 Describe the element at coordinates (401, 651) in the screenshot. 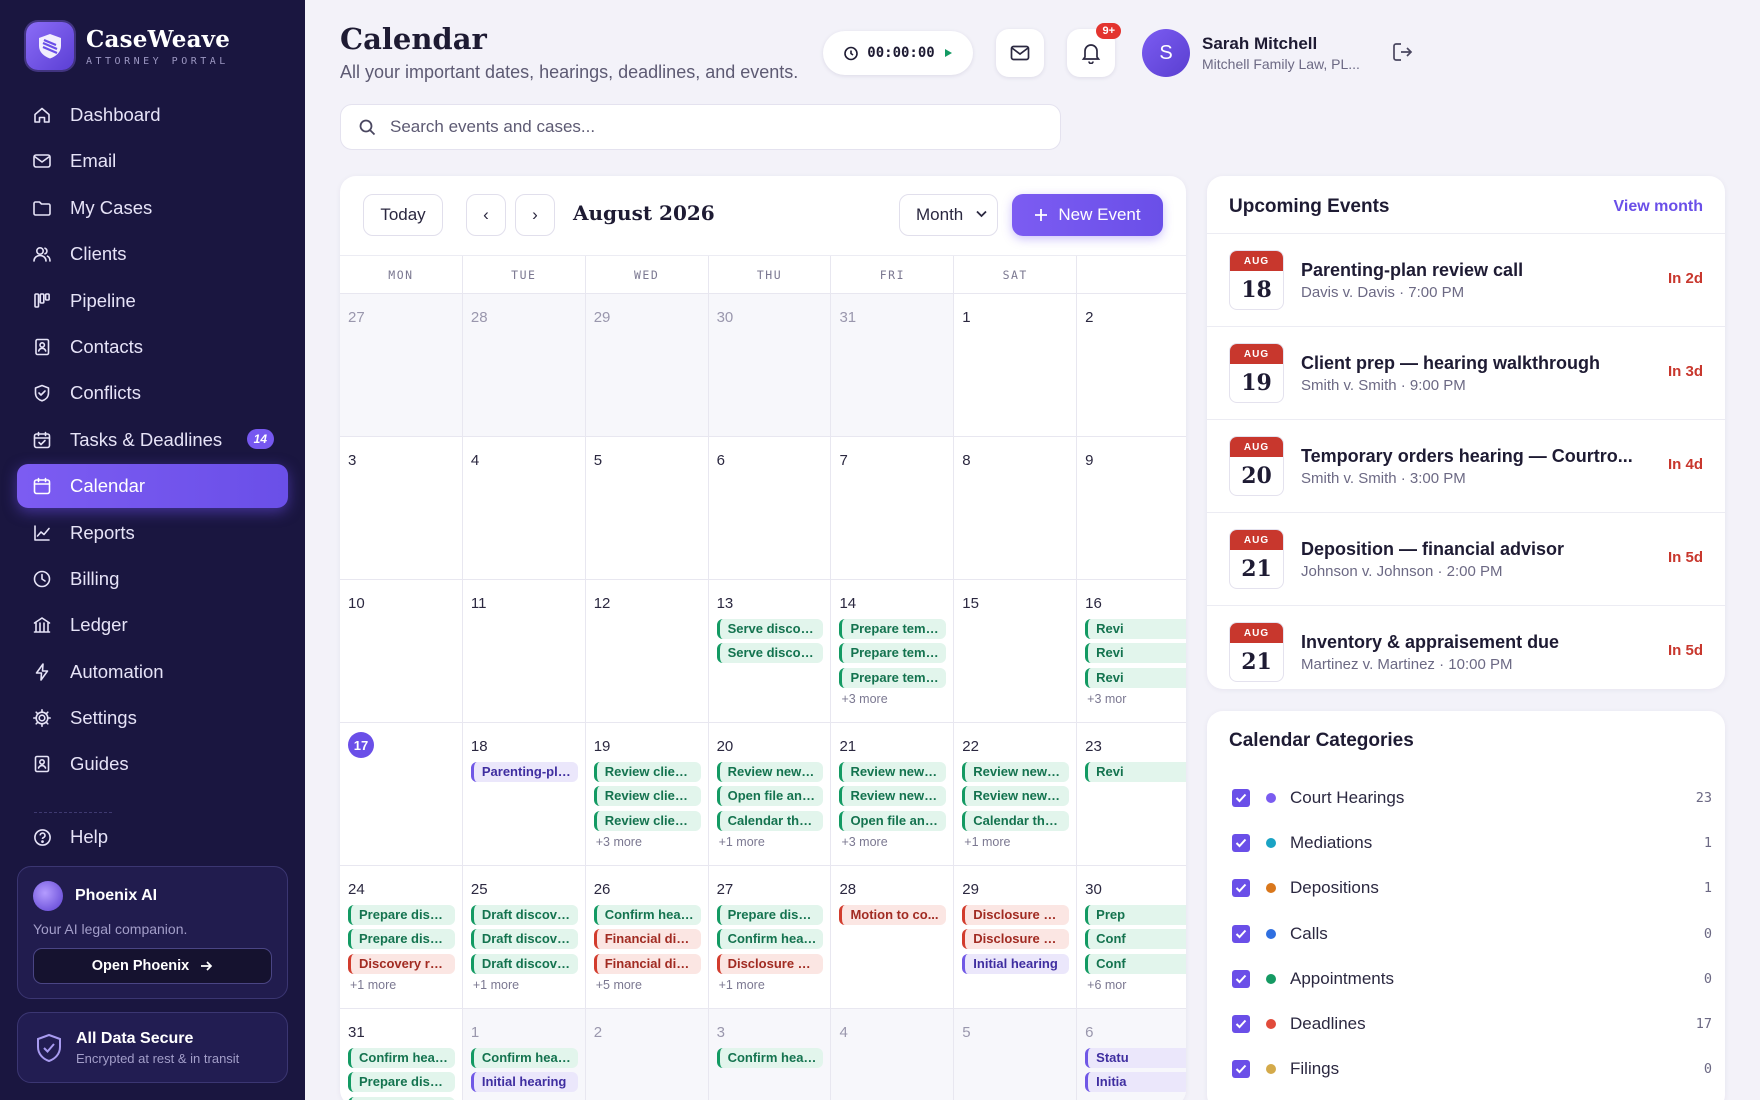

I see `calendar-day-cell: 10` at that location.